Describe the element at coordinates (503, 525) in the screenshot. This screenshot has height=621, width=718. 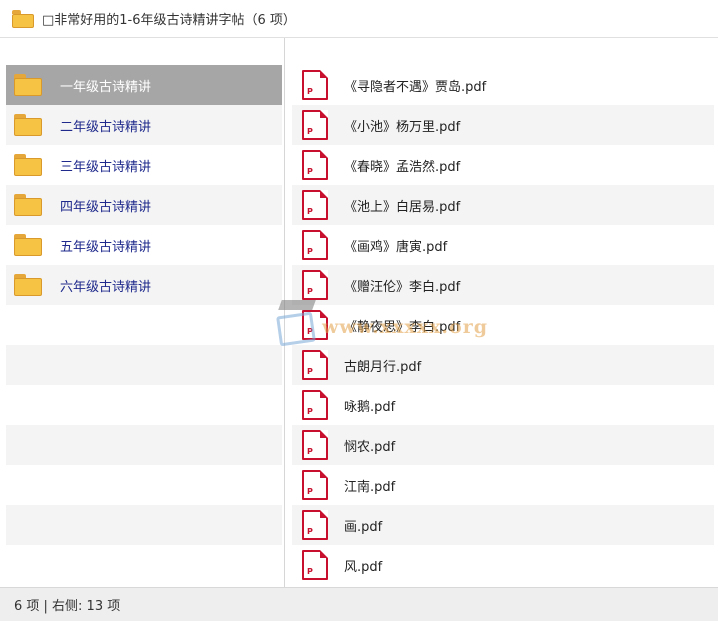
I see `file-item: P 画.pdf` at that location.